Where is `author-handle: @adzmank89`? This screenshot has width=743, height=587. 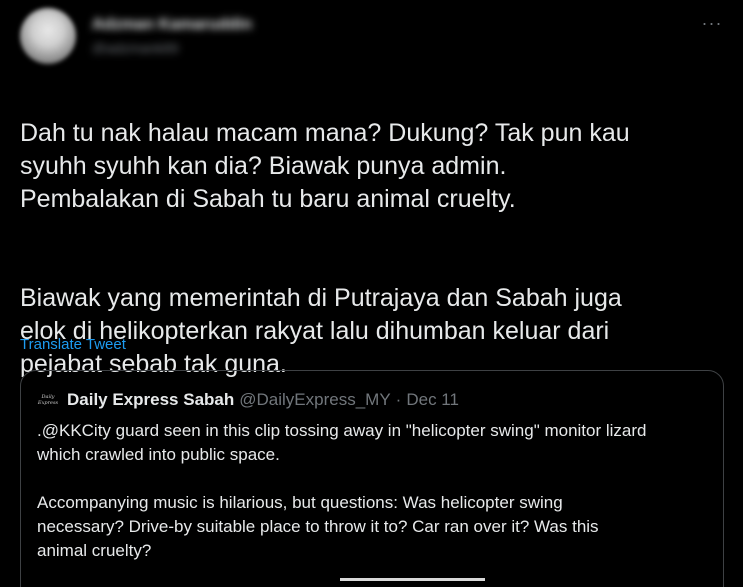 author-handle: @adzmank89 is located at coordinates (152, 47).